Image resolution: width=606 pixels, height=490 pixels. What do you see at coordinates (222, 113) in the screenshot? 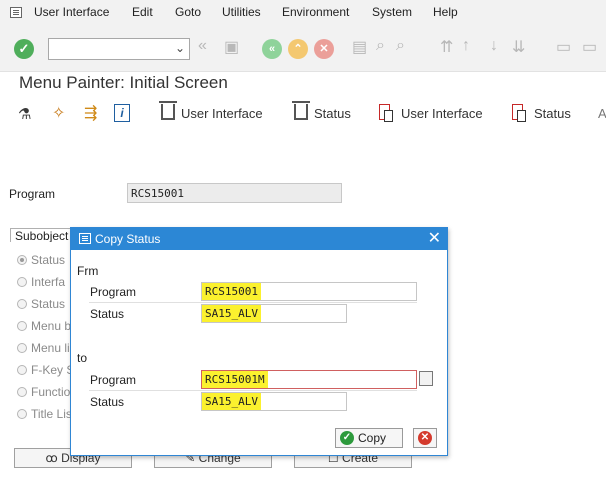
I see `delete-user-interface-button: User Interface` at bounding box center [222, 113].